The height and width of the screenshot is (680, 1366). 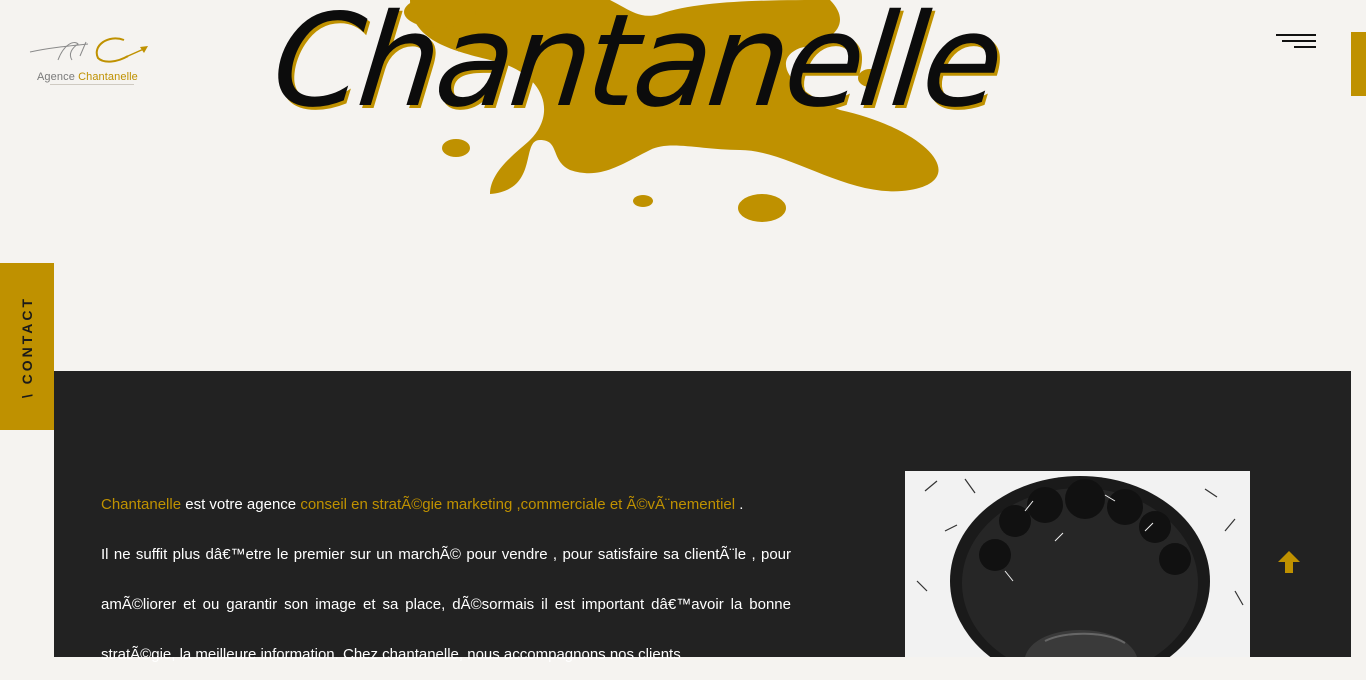 I want to click on logo-word-chantanelle: Chantanelle, so click(x=108, y=77).